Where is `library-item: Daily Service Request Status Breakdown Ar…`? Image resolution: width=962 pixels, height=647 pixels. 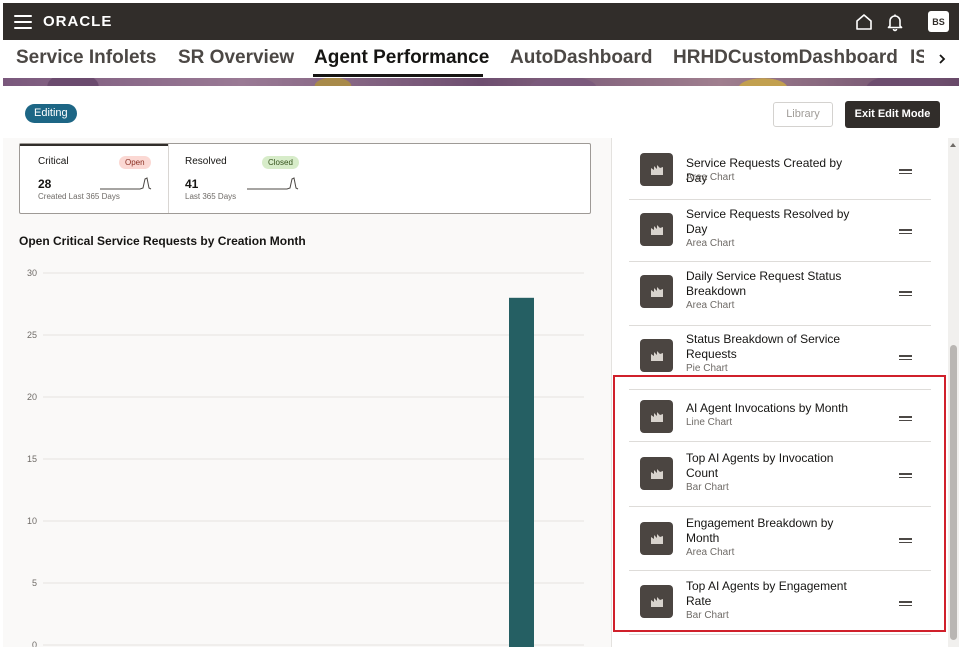
library-item: Daily Service Request Status Breakdown Ar… is located at coordinates (780, 294).